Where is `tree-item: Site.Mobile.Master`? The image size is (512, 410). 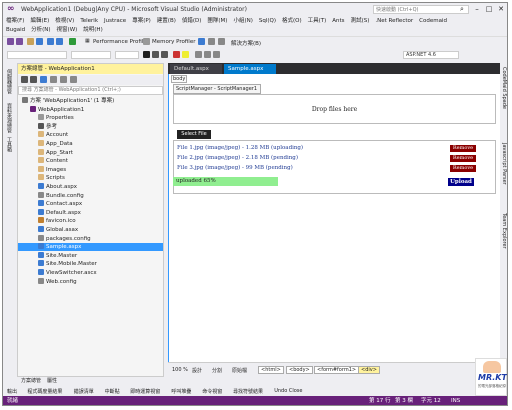 tree-item: Site.Mobile.Master is located at coordinates (90, 264).